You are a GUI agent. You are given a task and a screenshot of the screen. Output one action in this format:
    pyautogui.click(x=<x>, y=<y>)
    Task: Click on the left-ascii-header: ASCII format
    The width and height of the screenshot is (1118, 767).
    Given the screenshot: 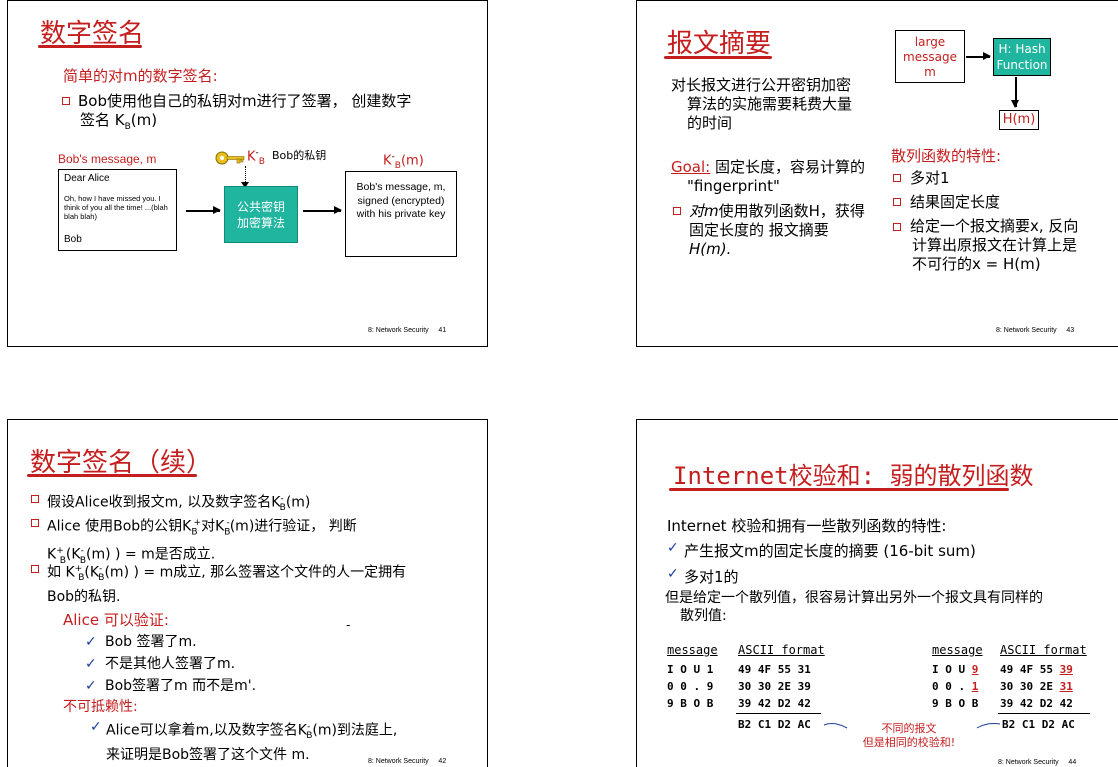 What is the action you would take?
    pyautogui.click(x=781, y=650)
    